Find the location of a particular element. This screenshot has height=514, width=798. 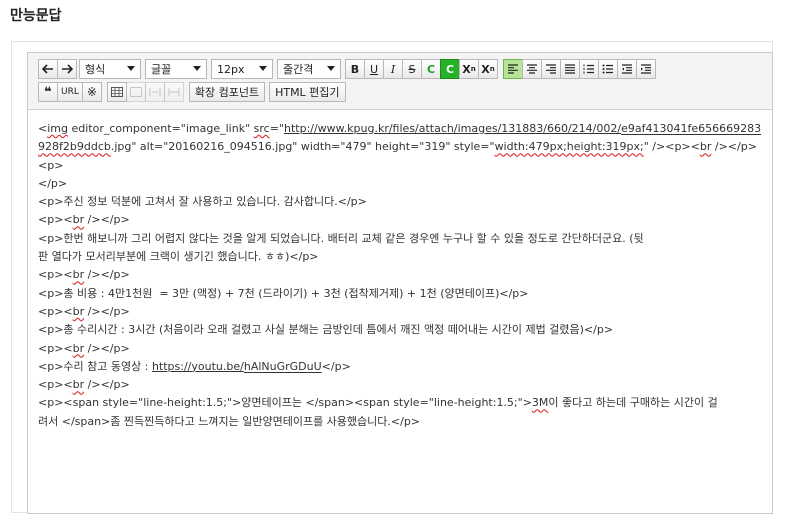

superscript-button: Xn is located at coordinates (469, 69).